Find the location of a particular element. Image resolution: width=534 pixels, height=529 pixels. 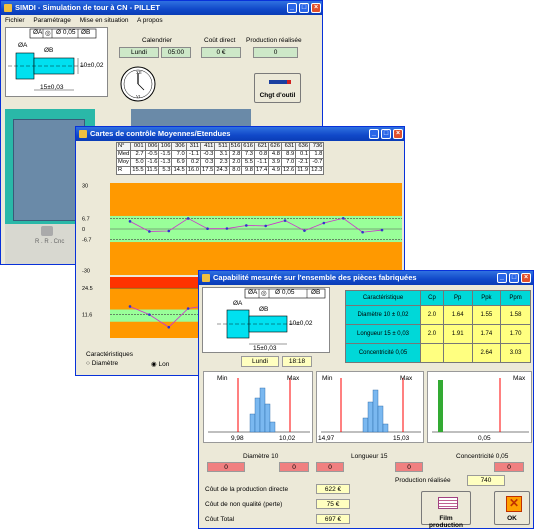

tol-frame-value: Ø 0,05 is located at coordinates (66, 32).